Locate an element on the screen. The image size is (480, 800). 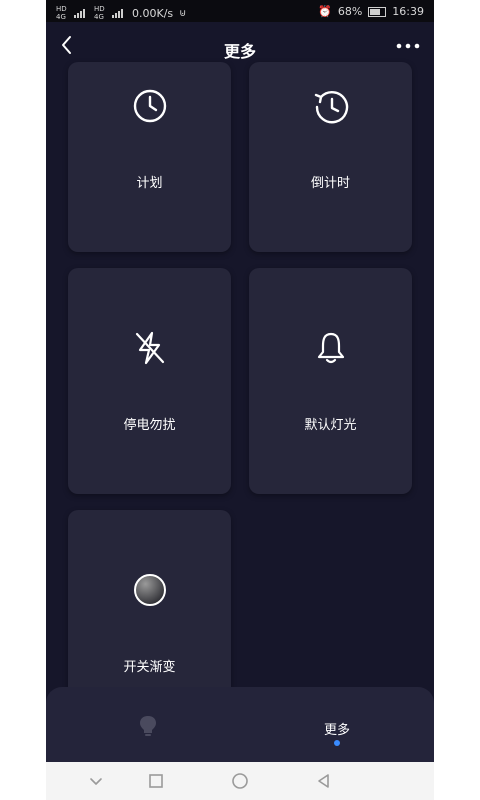
chevron-down-icon is located at coordinates (96, 781).